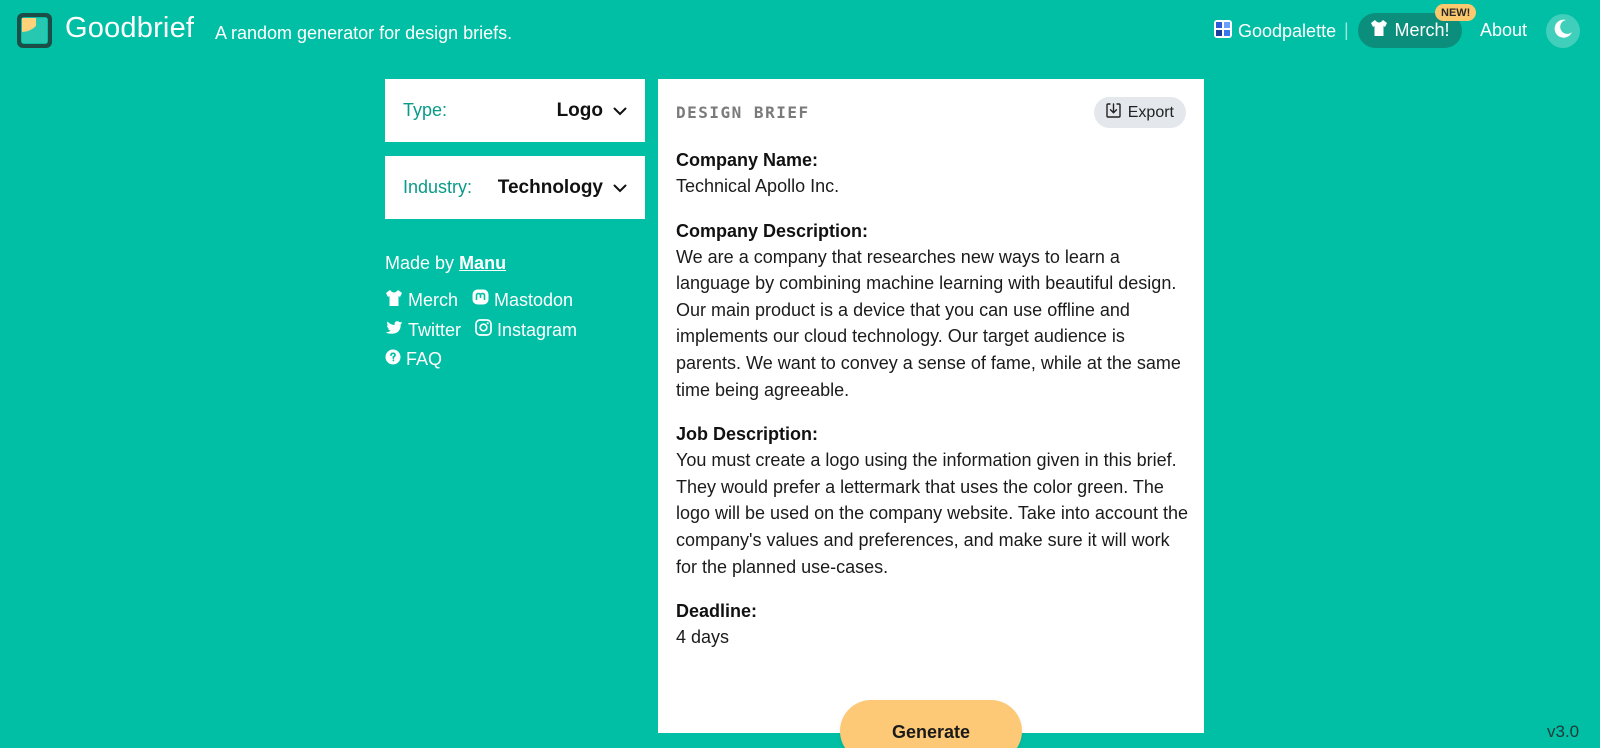  Describe the element at coordinates (1223, 31) in the screenshot. I see `palette-icon` at that location.